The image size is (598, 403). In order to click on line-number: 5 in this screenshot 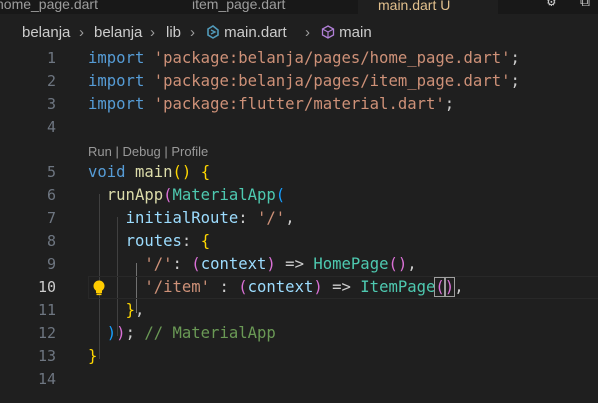, I will do `click(51, 172)`.